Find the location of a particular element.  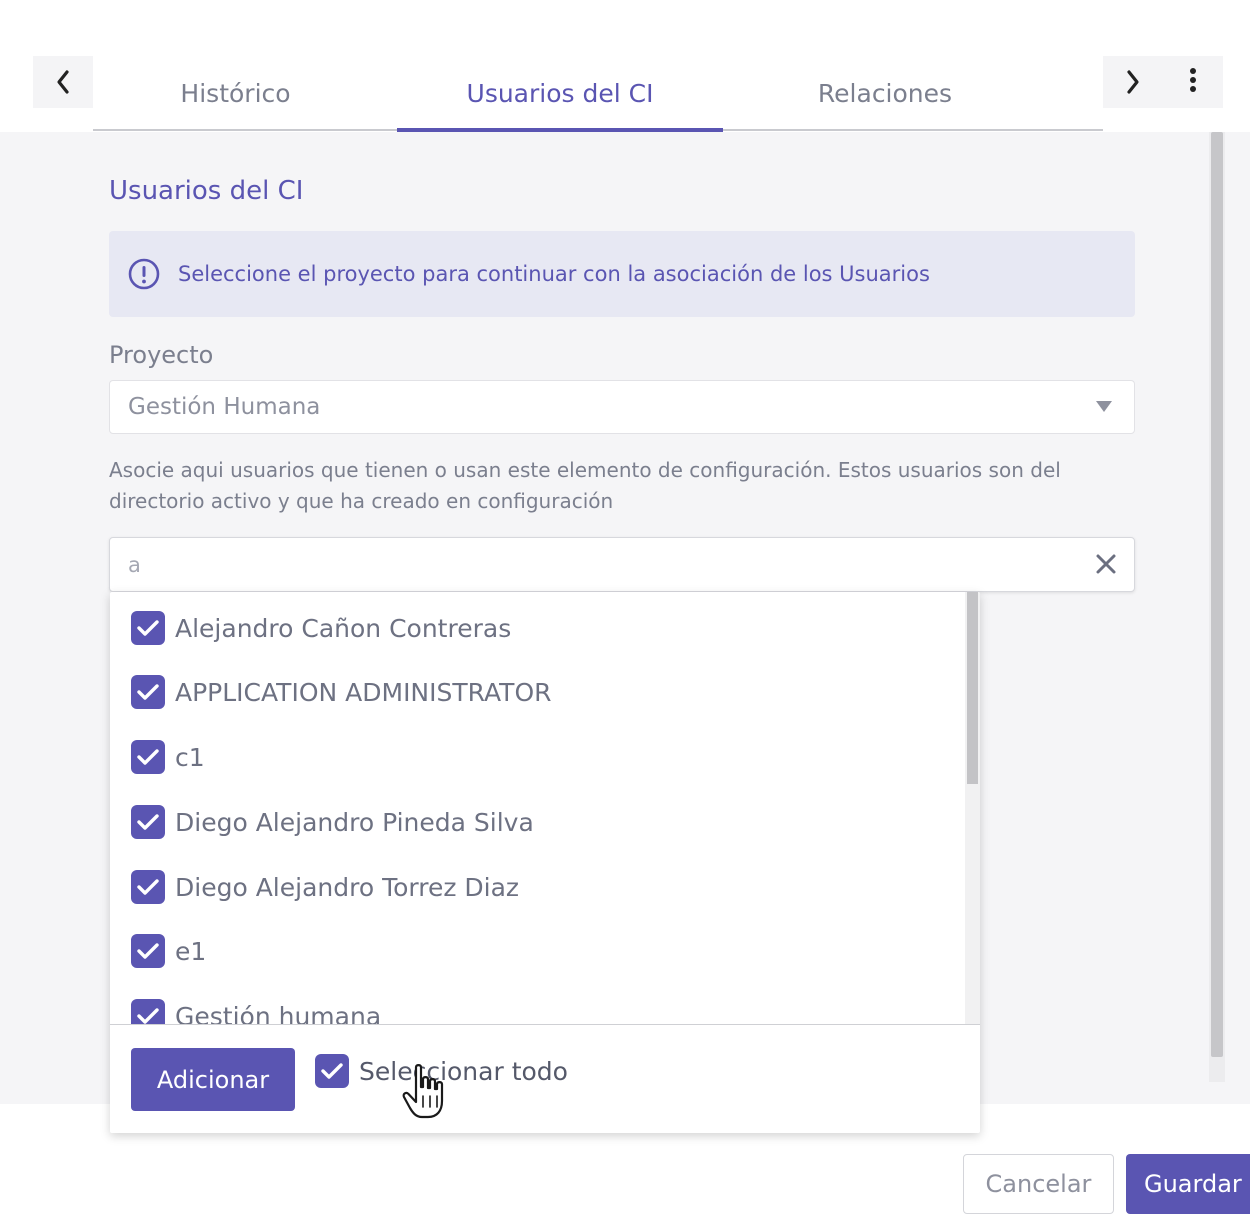

dropdown-divider is located at coordinates (545, 1024).